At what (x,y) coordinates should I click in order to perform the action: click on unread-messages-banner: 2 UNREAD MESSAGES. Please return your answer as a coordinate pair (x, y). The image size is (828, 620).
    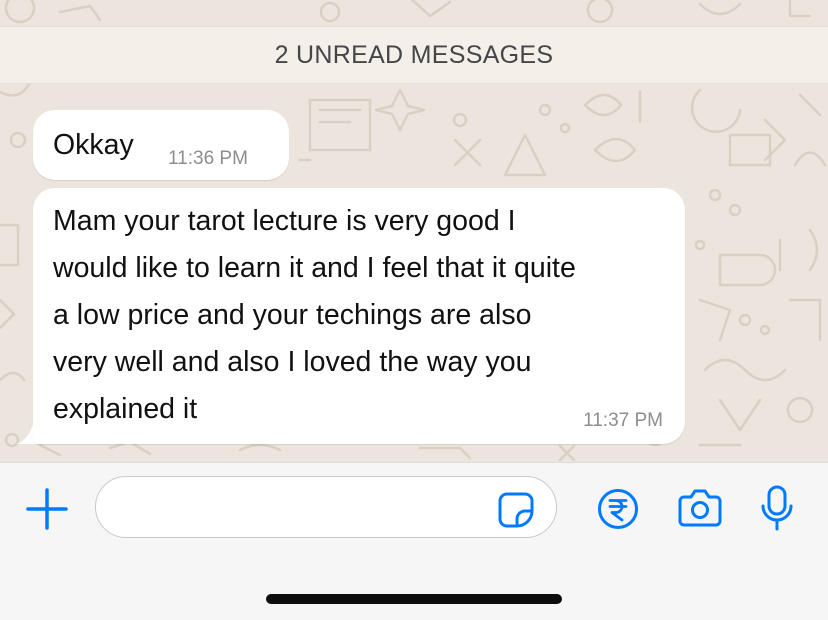
    Looking at the image, I should click on (414, 55).